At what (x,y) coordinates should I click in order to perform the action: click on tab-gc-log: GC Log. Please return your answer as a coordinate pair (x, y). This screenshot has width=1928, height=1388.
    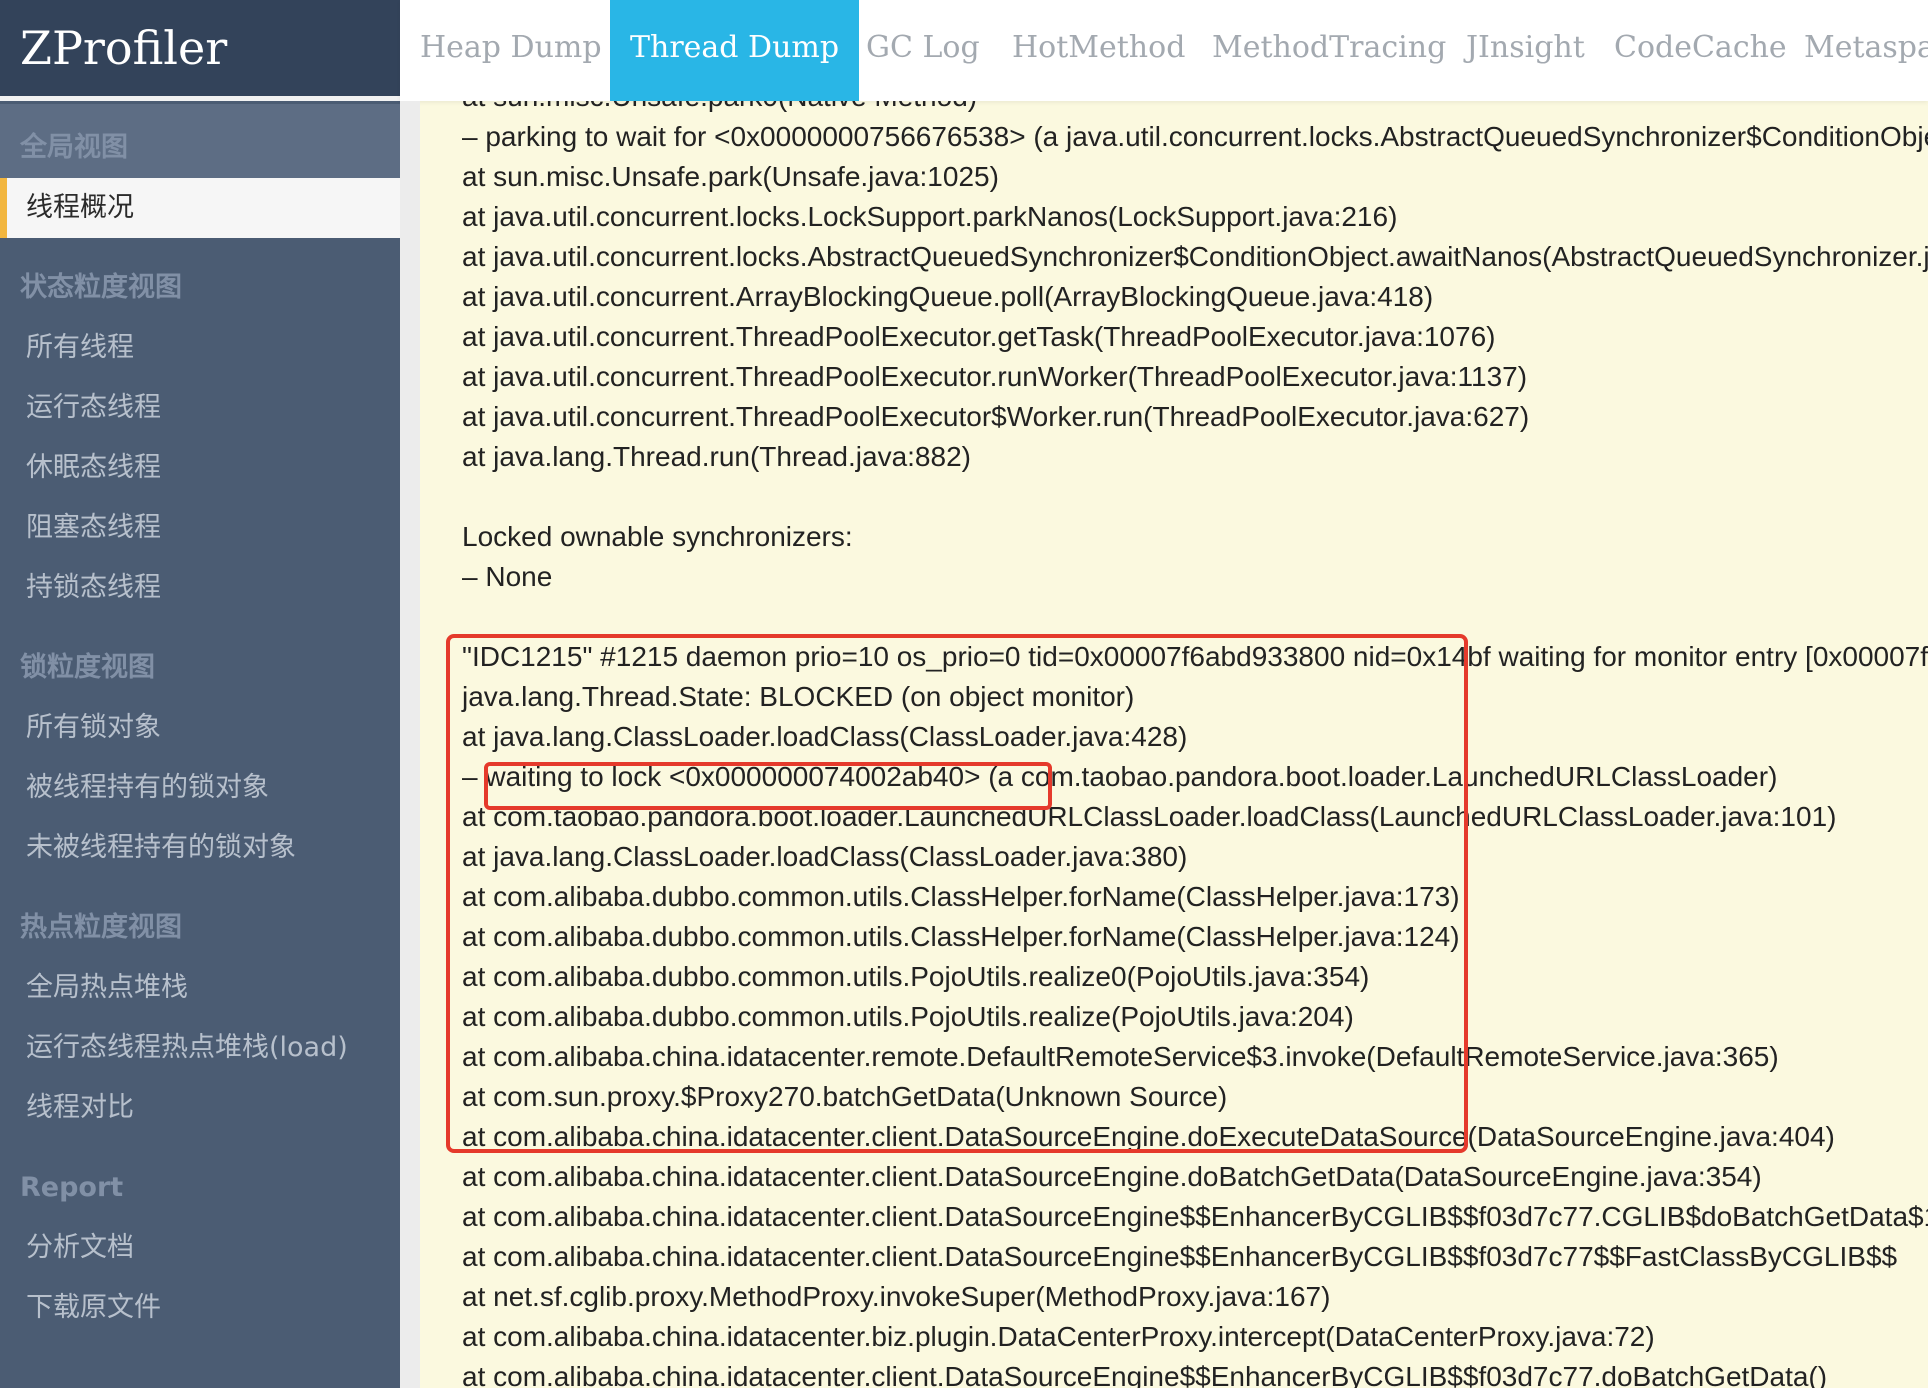
    Looking at the image, I should click on (923, 50).